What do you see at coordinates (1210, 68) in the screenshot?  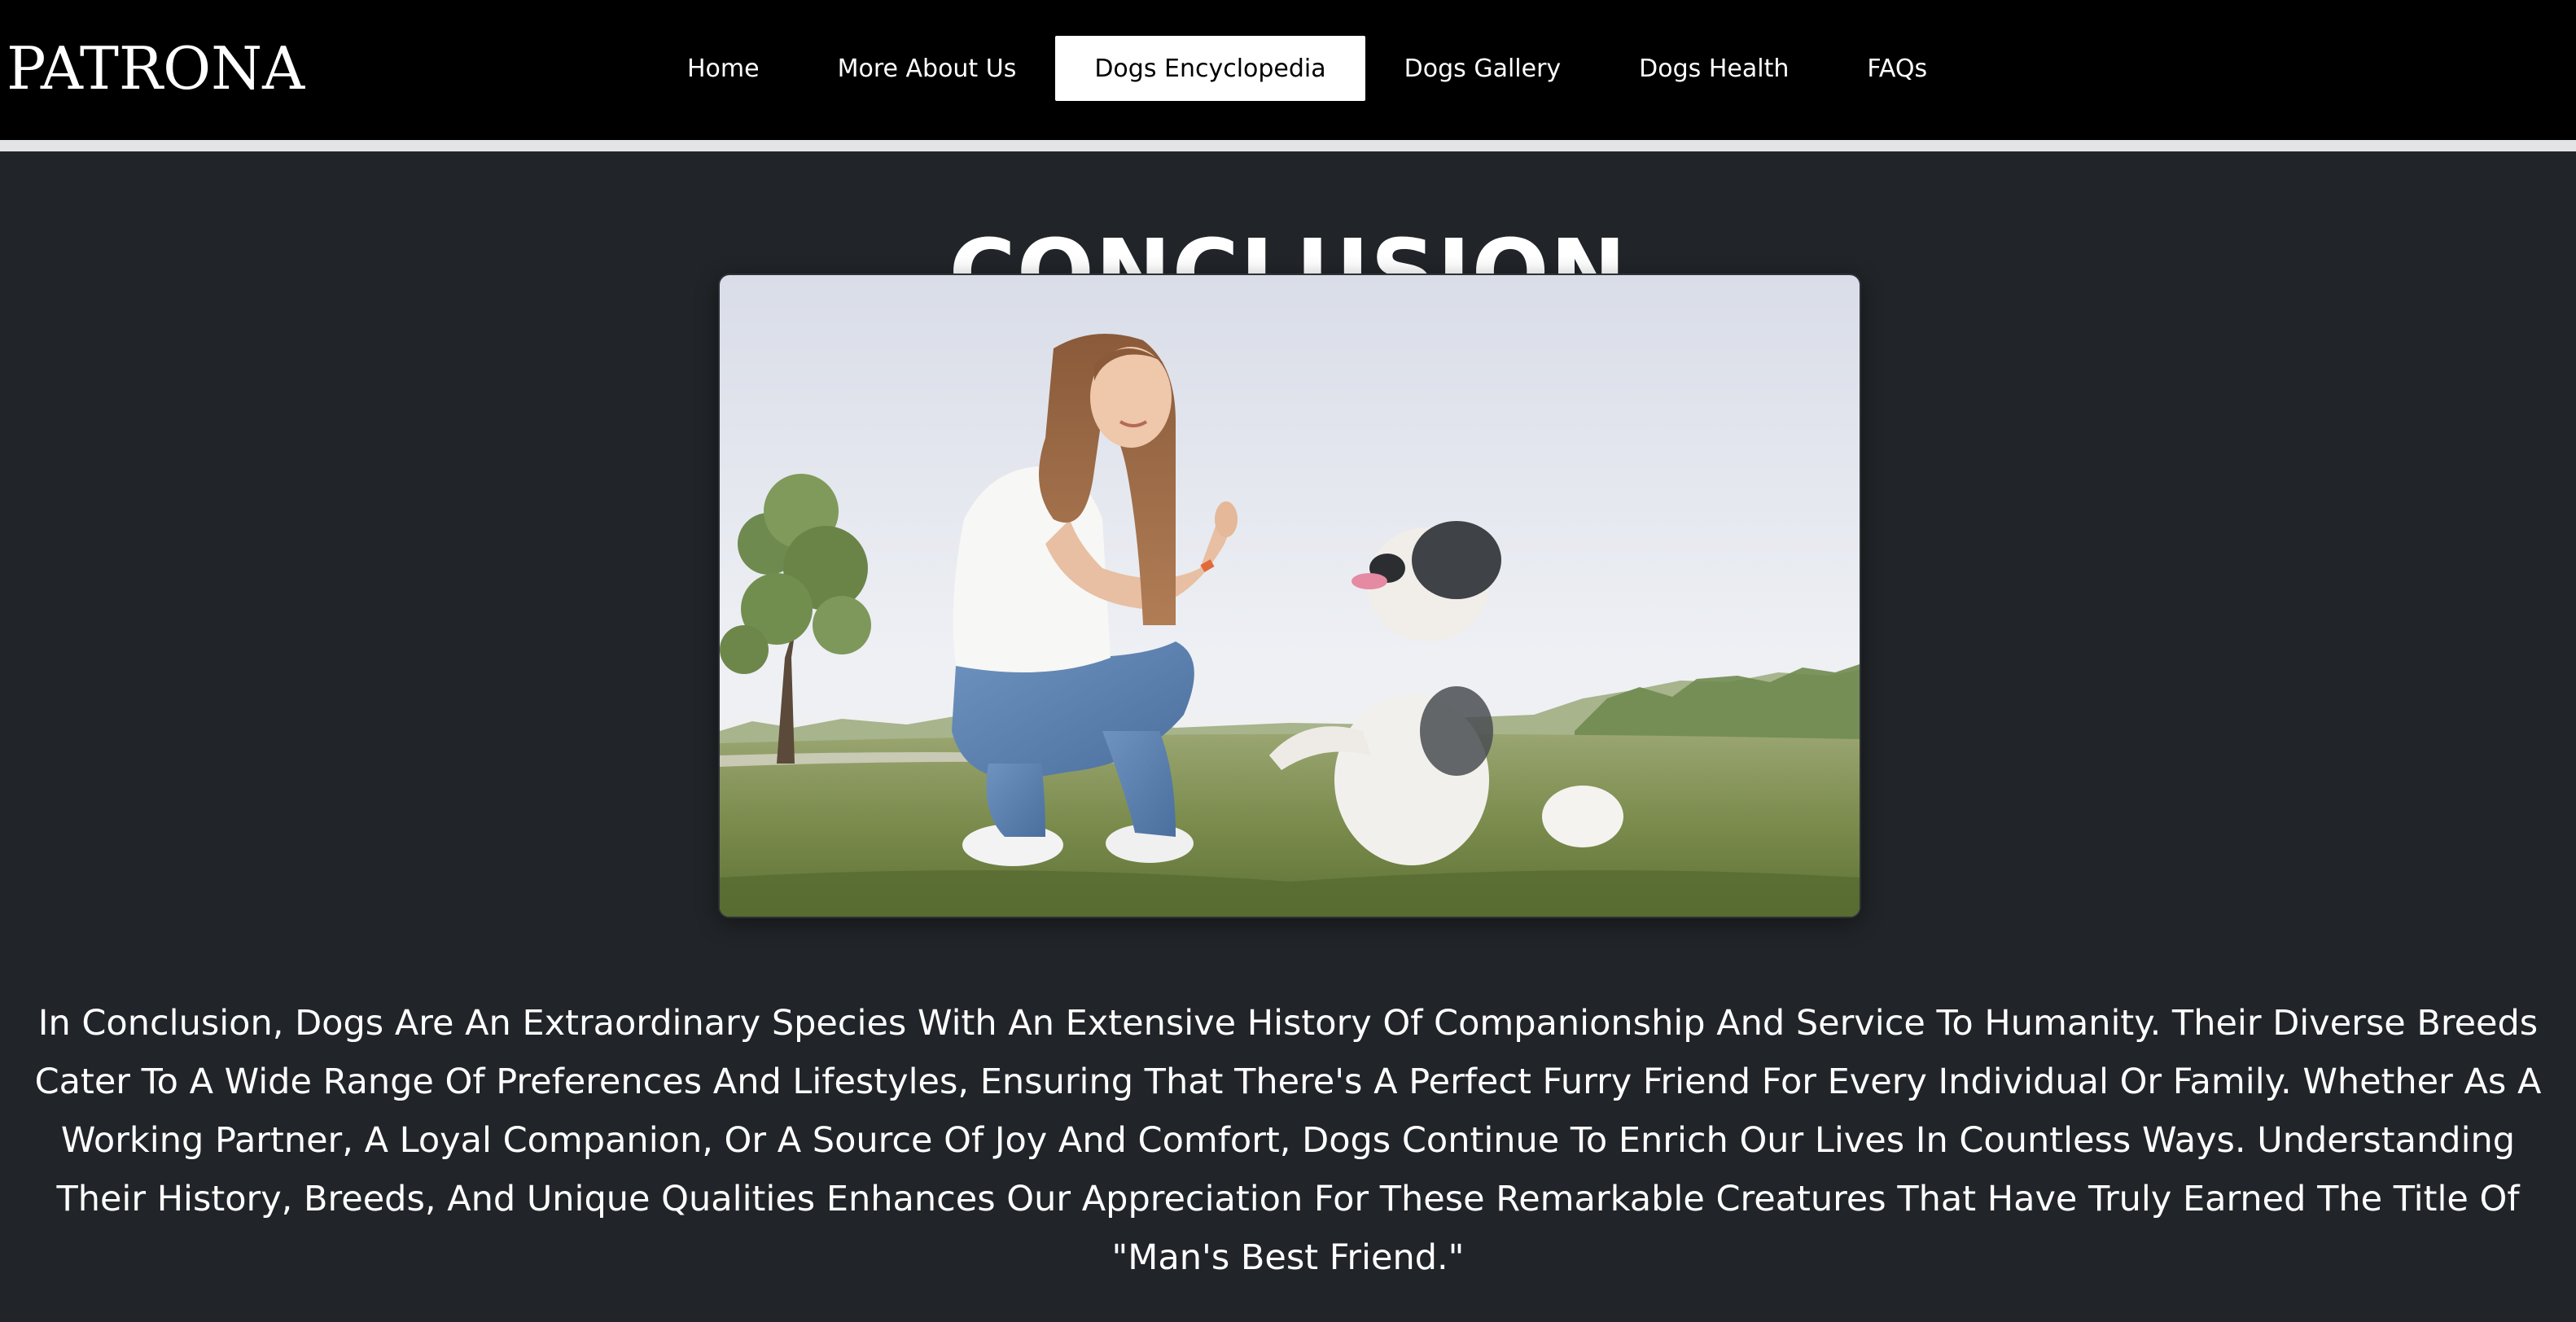 I see `nav-item-dogs-encyclopedia: Dogs Encyclopedia` at bounding box center [1210, 68].